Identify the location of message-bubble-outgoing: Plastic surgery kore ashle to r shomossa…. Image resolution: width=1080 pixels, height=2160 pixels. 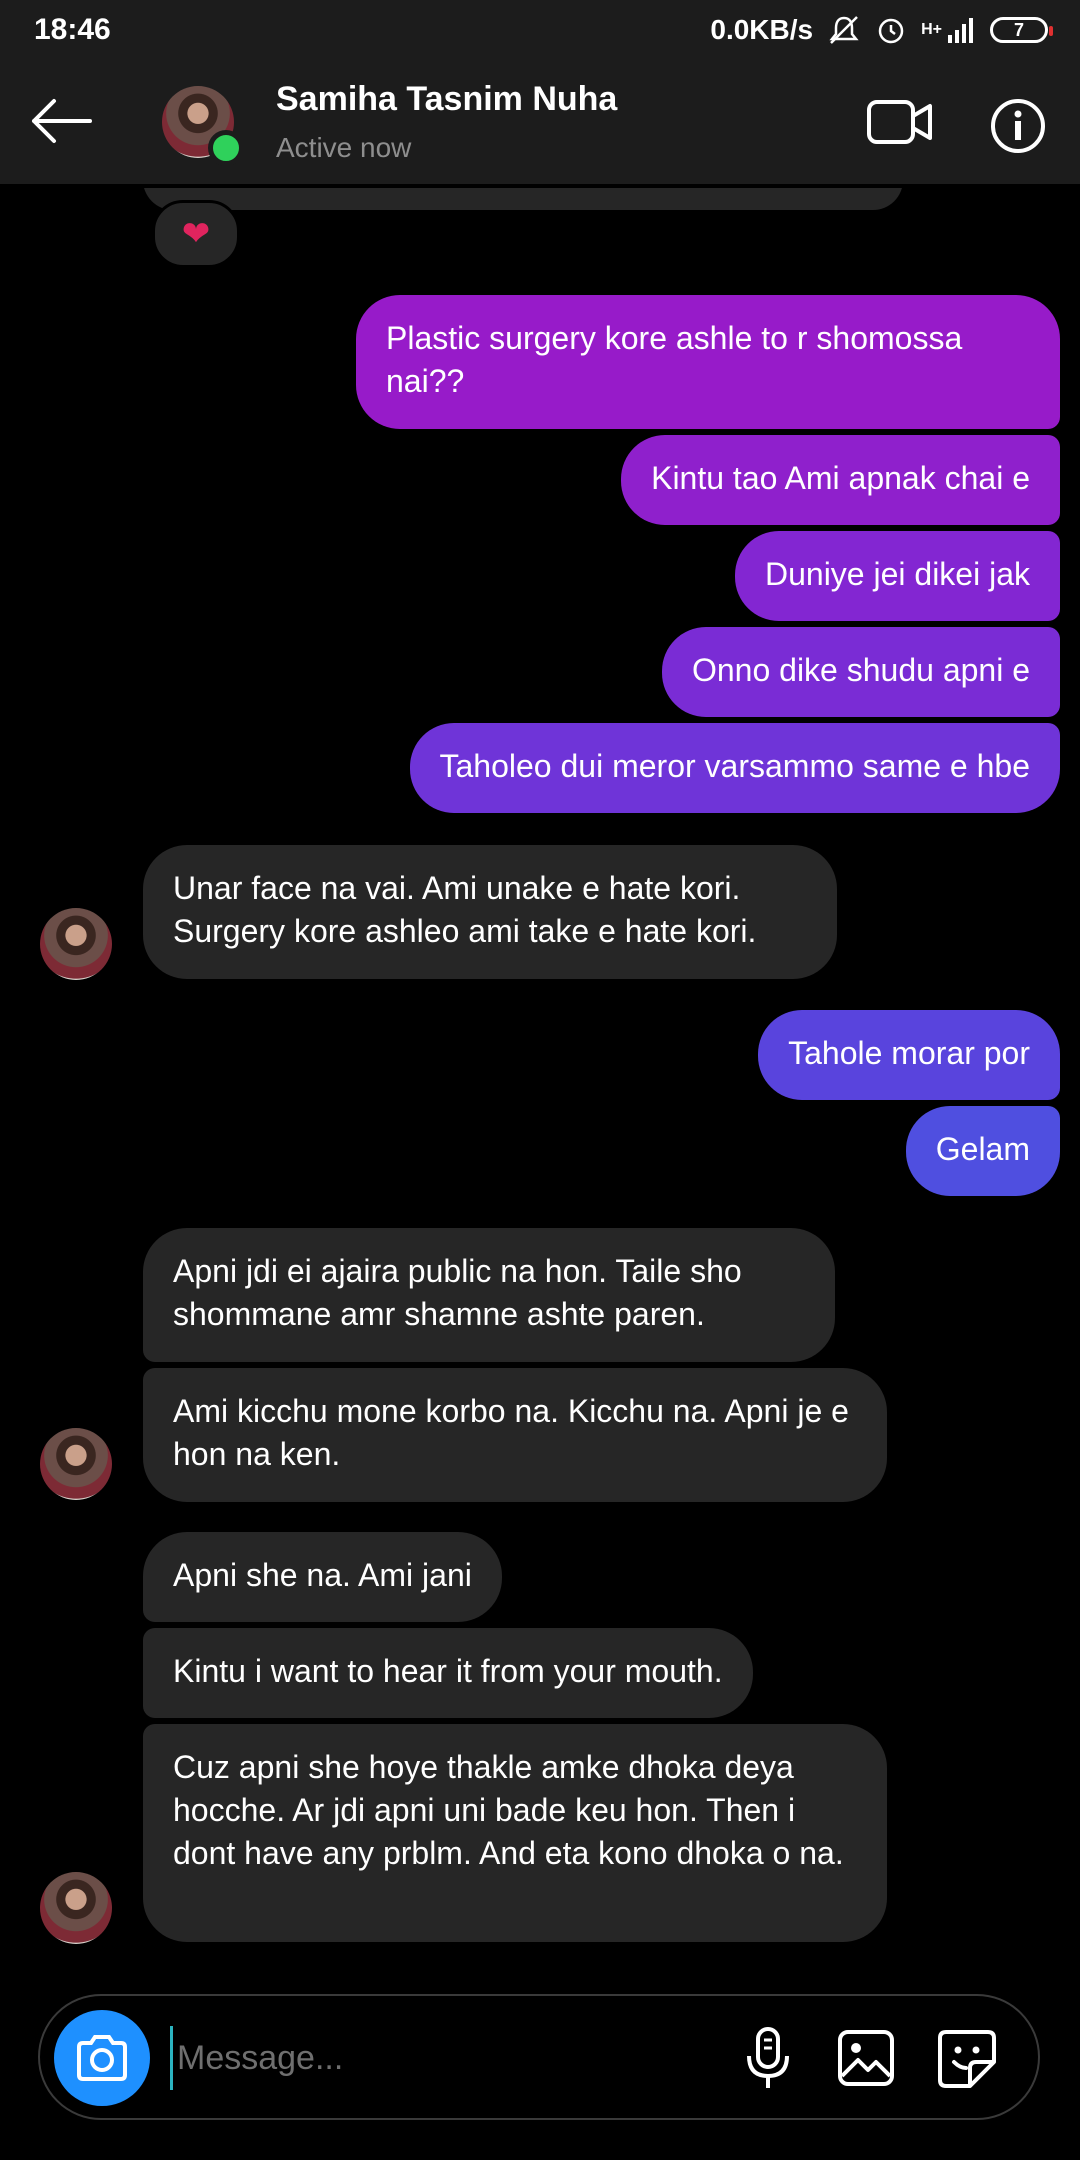
(708, 362).